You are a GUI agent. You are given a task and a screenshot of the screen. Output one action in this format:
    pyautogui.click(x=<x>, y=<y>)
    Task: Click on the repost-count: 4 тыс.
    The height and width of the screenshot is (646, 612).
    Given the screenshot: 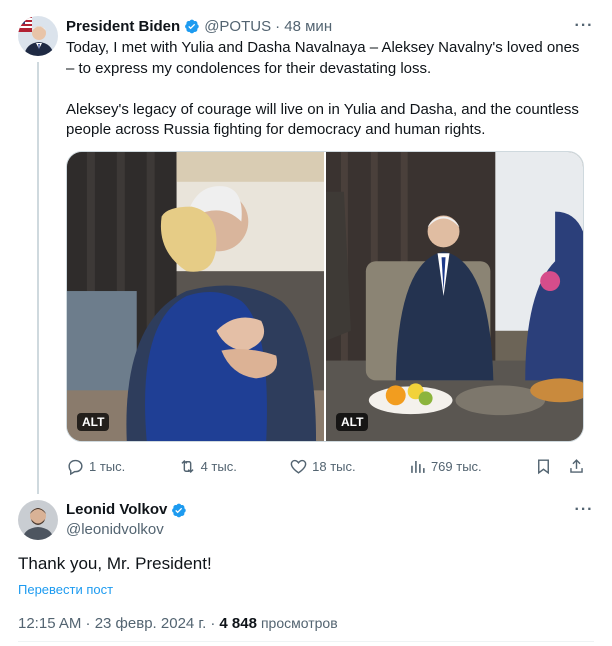 What is the action you would take?
    pyautogui.click(x=218, y=466)
    